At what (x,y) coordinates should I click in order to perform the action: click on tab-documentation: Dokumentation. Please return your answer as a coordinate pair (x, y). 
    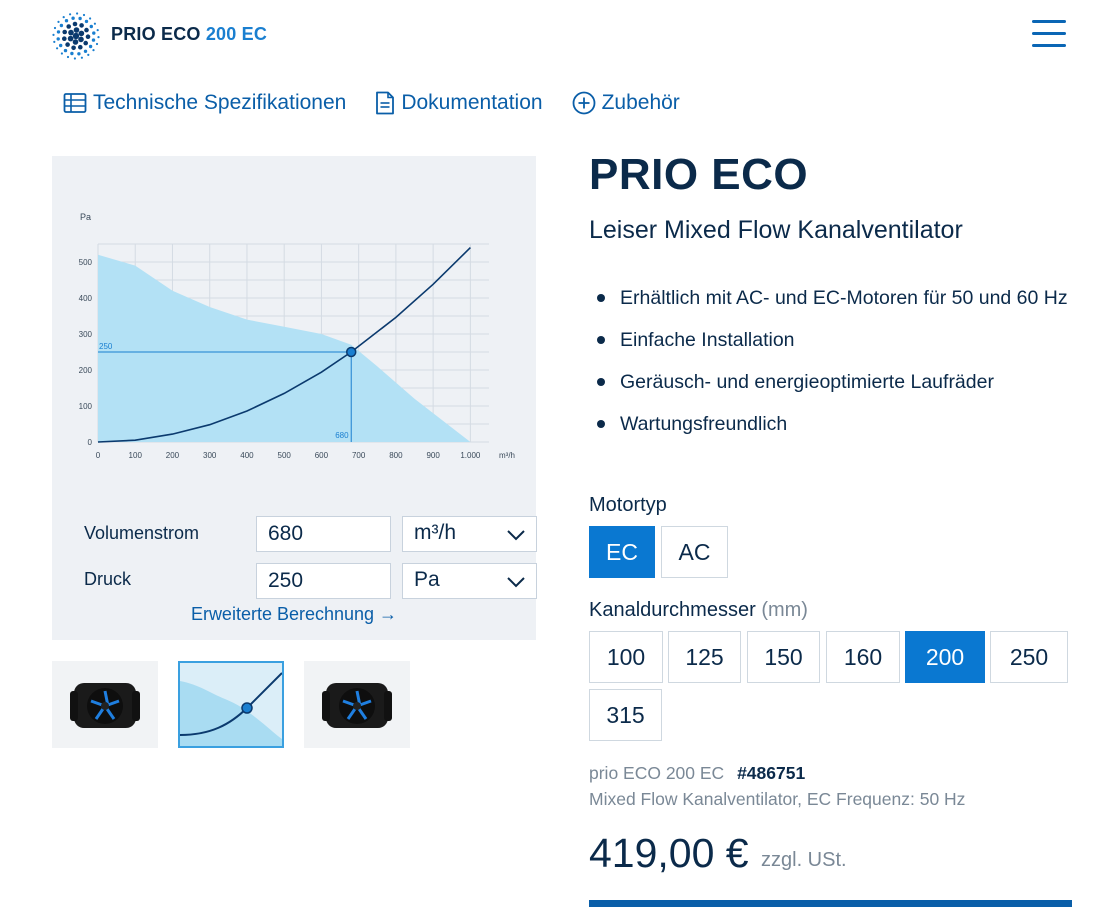
    Looking at the image, I should click on (459, 103).